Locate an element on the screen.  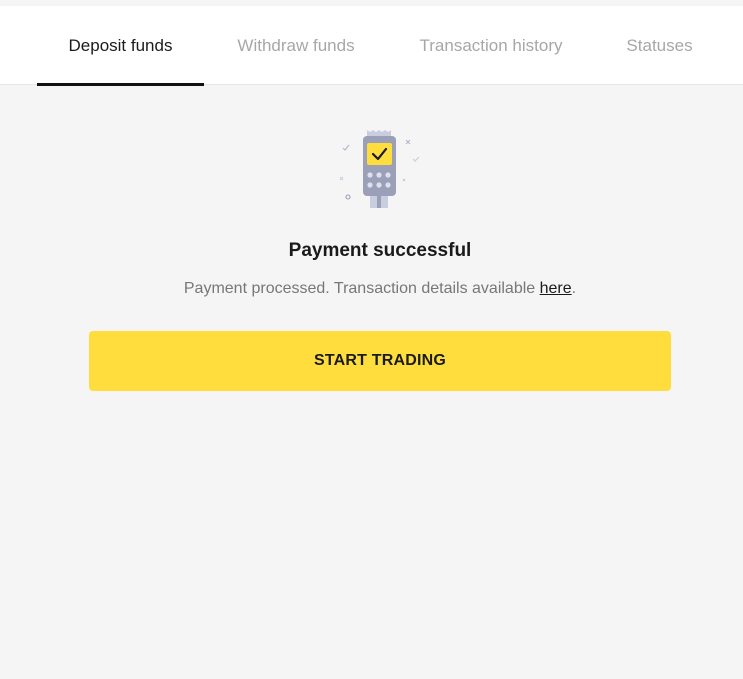
tab-statuses: Statuses is located at coordinates (659, 45).